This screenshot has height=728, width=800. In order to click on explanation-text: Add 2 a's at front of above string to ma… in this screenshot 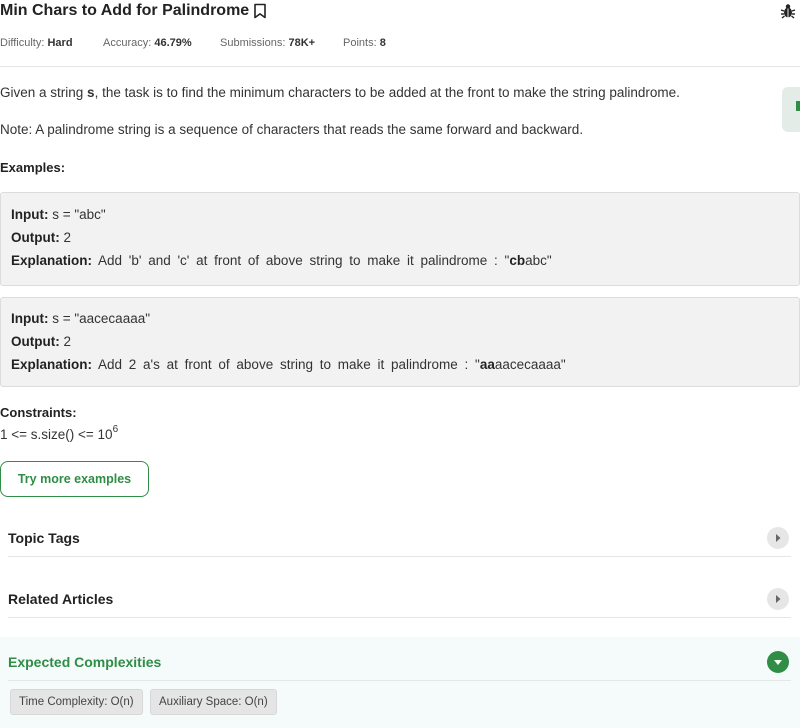, I will do `click(286, 364)`.